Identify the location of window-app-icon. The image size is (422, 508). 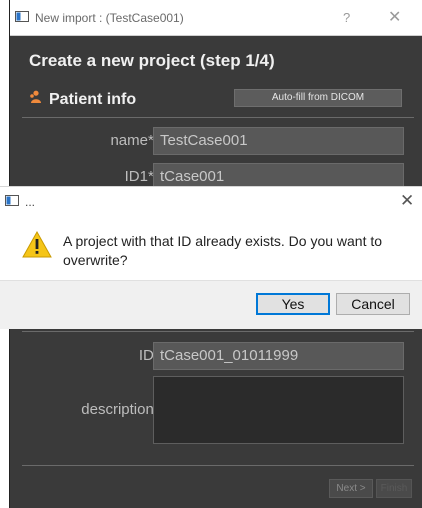
(22, 18).